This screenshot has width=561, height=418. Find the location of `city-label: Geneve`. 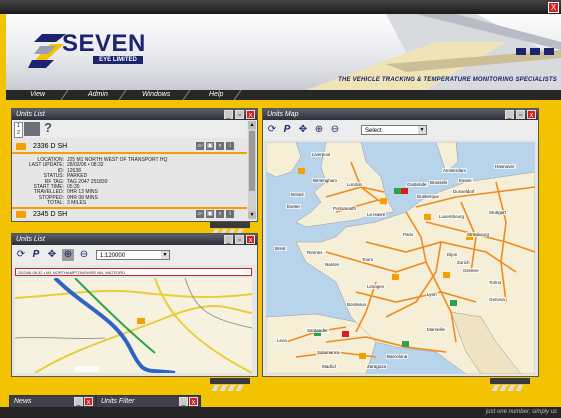

city-label: Geneve is located at coordinates (471, 270).